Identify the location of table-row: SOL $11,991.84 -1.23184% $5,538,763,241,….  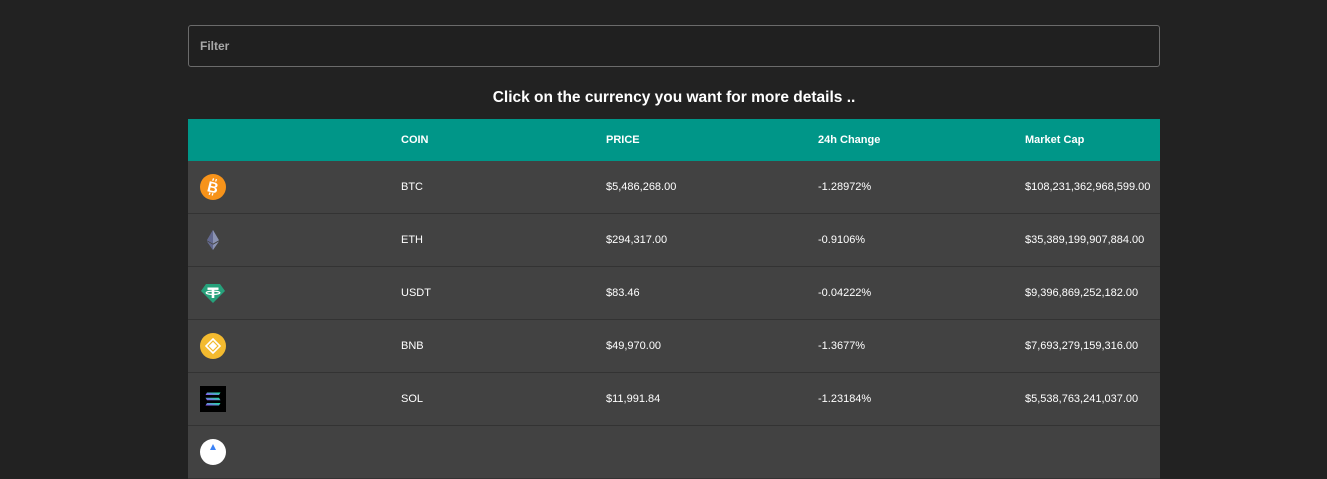
(674, 399).